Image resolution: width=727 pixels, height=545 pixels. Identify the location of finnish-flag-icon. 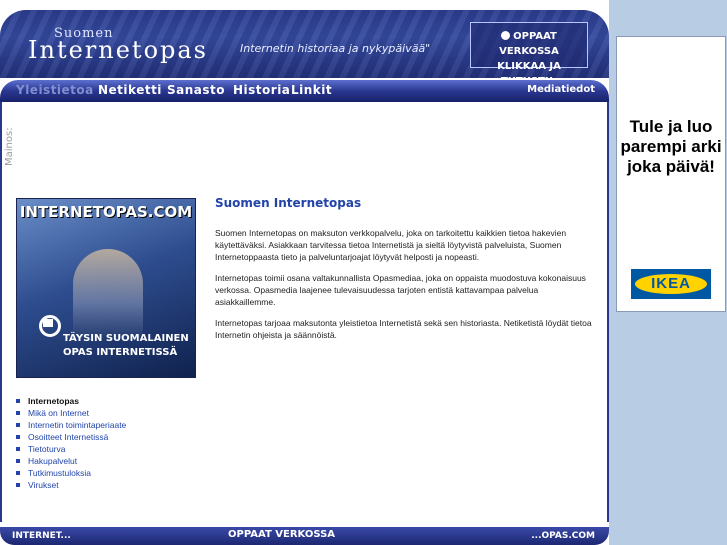
(48, 323).